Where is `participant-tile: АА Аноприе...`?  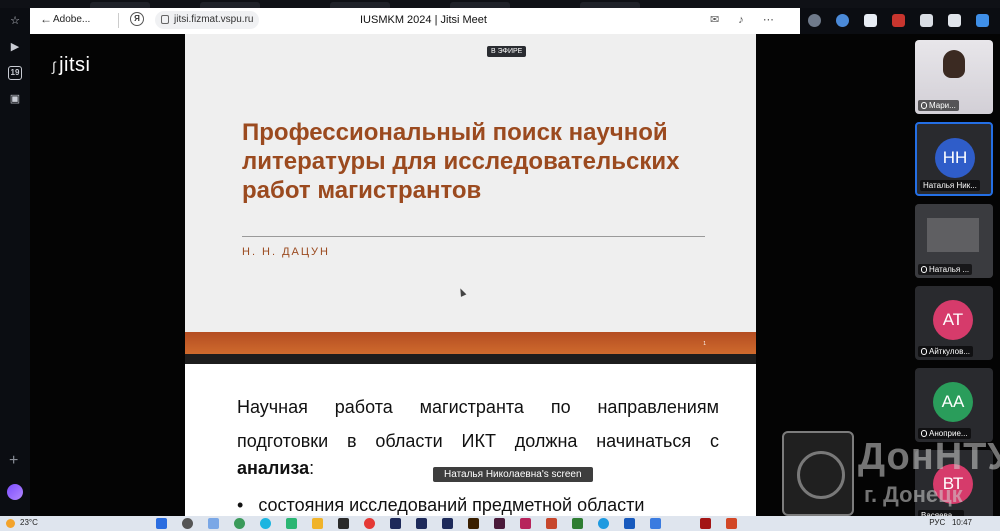
participant-tile: АА Аноприе... is located at coordinates (954, 405).